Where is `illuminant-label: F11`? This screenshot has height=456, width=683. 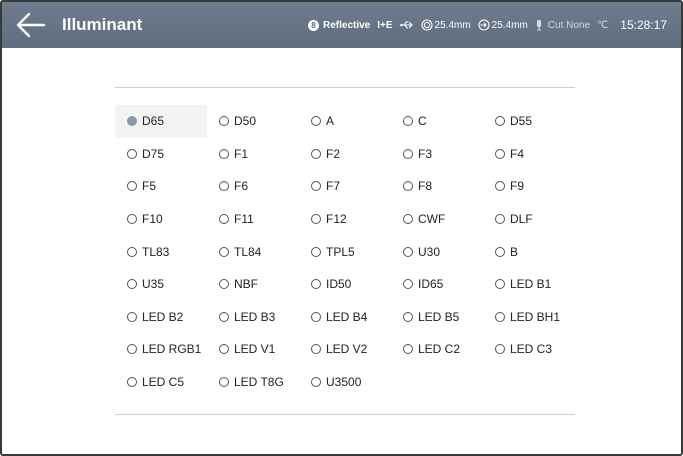 illuminant-label: F11 is located at coordinates (244, 219).